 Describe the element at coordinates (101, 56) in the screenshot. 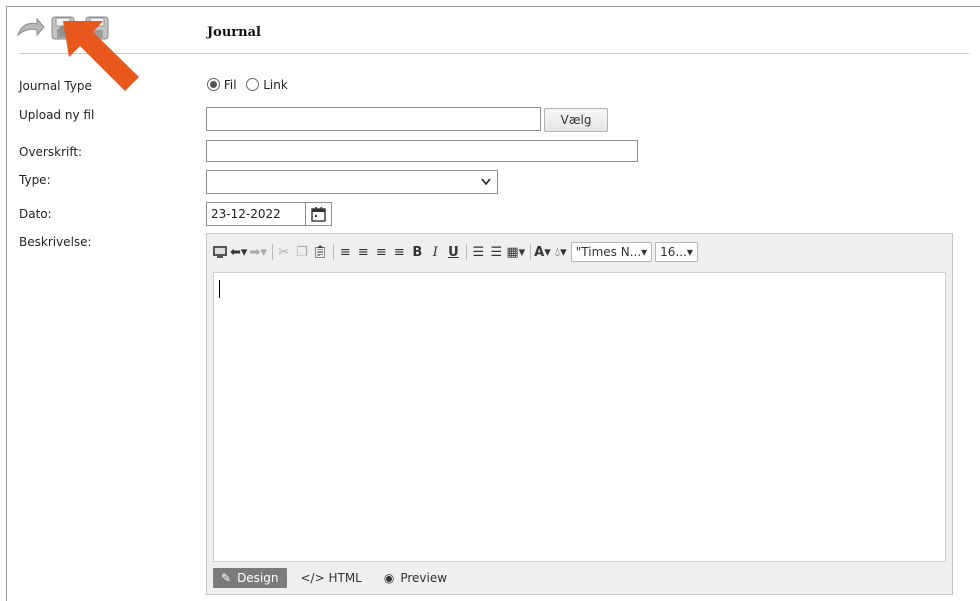

I see `pointer-arrow-icon` at that location.